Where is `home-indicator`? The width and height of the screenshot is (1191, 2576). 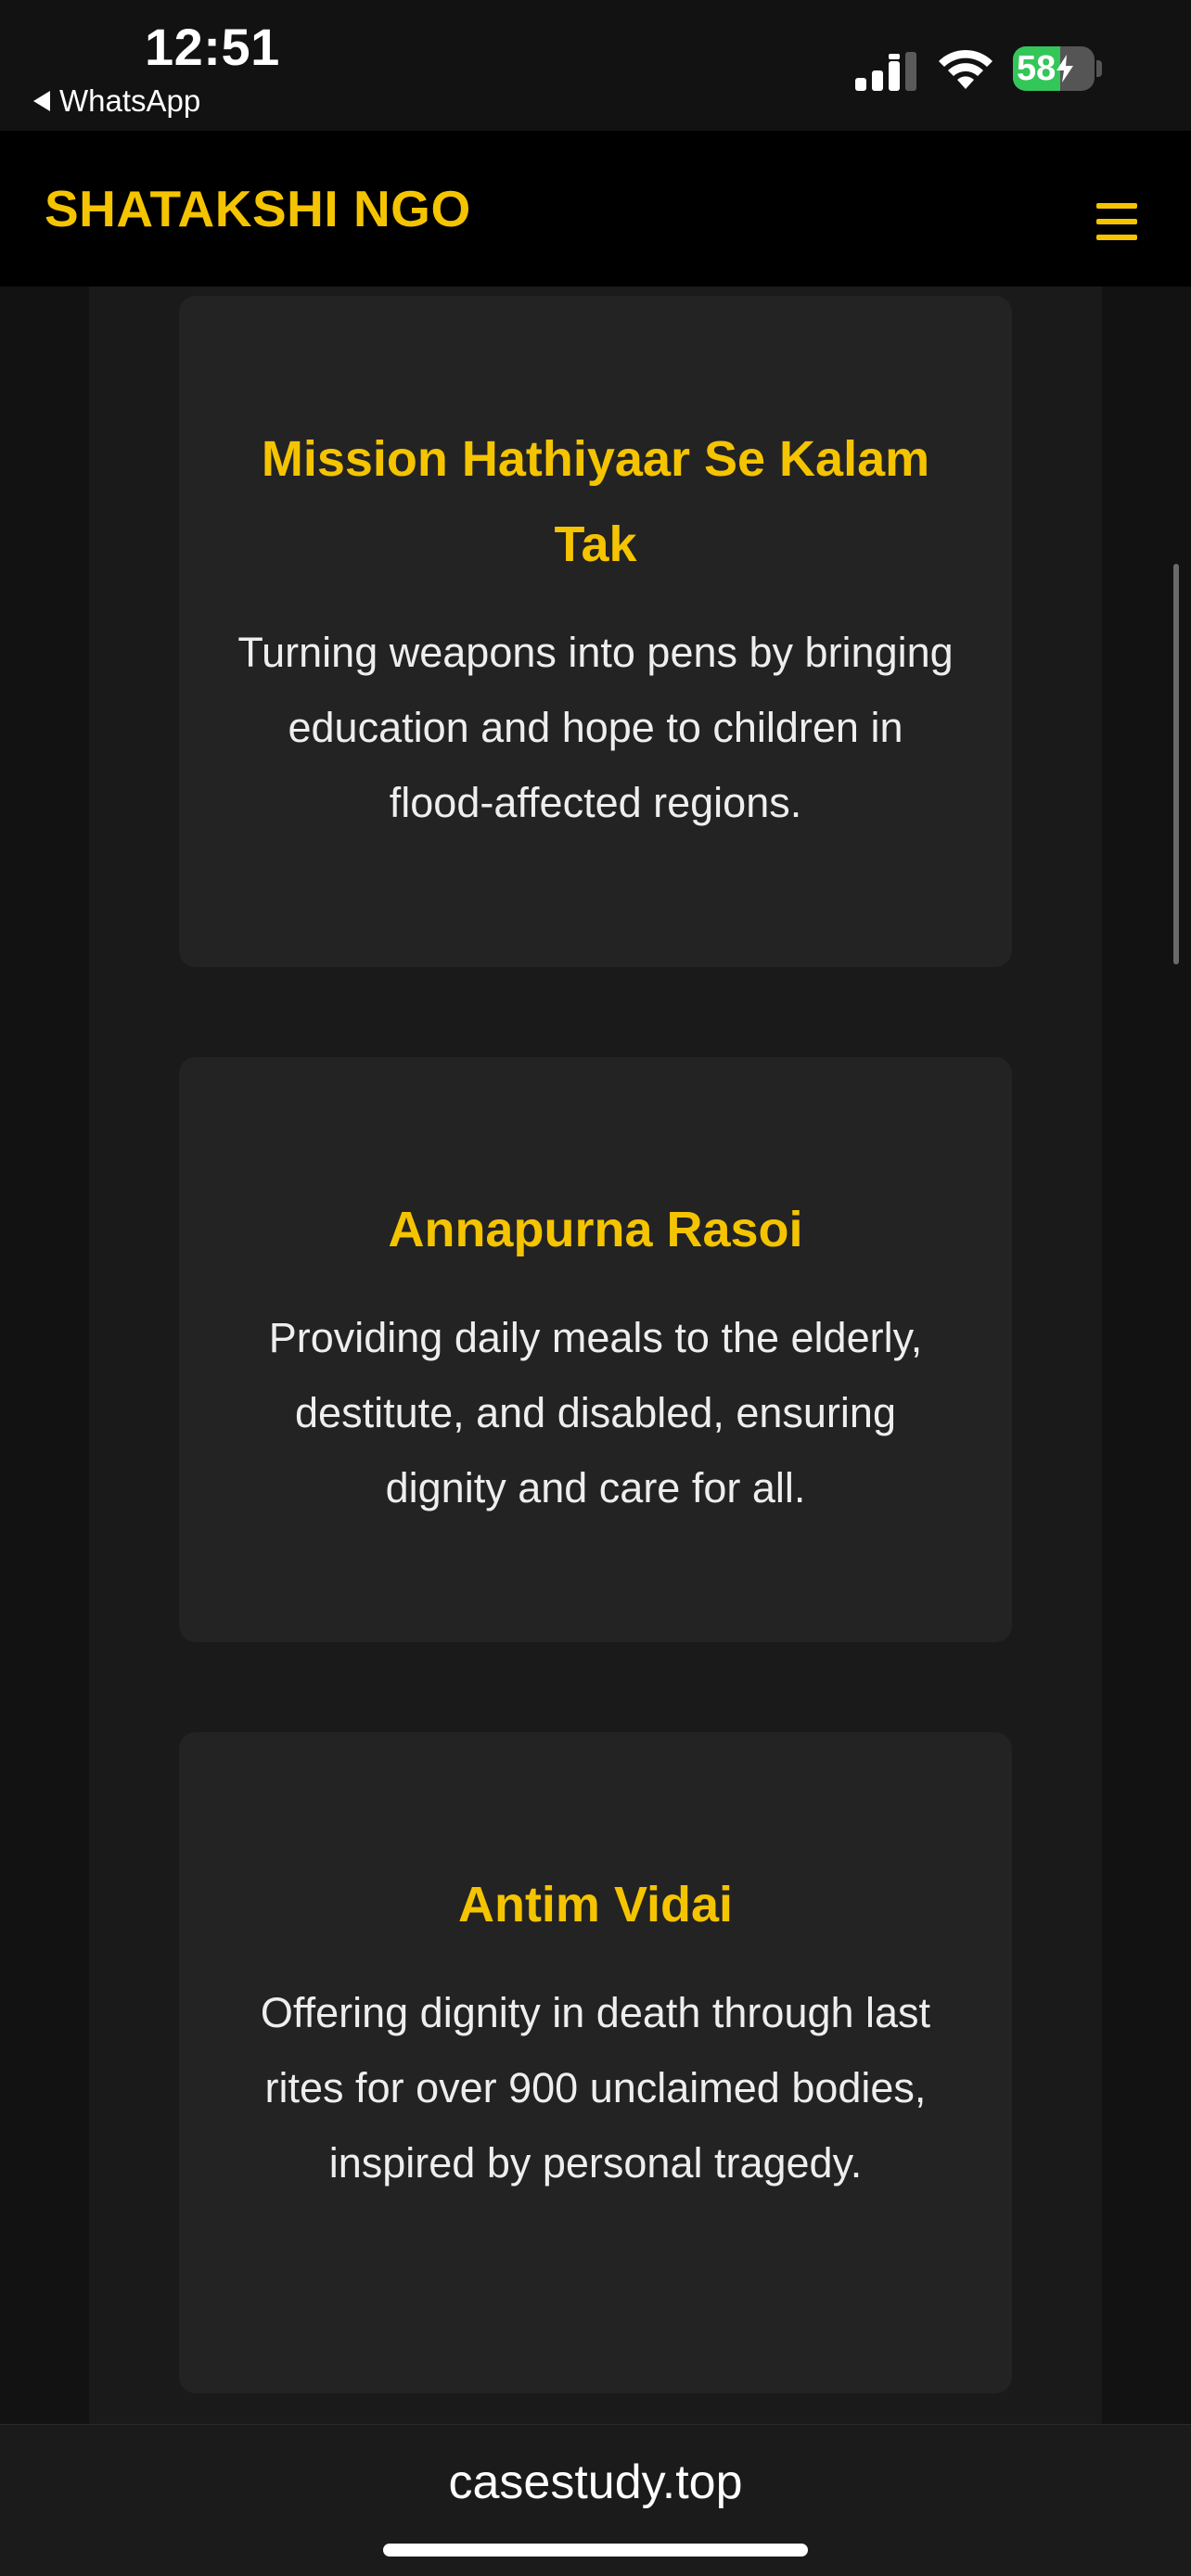 home-indicator is located at coordinates (595, 2551).